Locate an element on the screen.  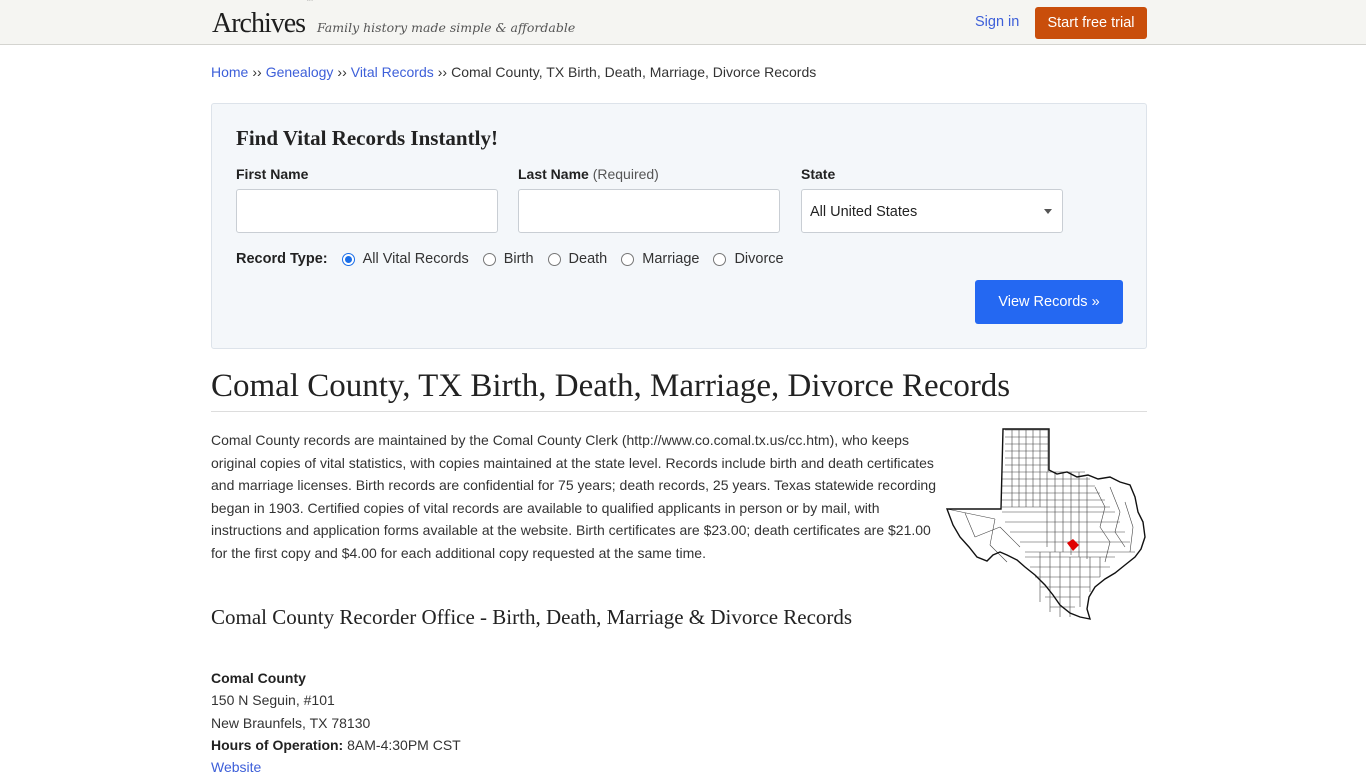
radio-all-vital-records: All Vital Records is located at coordinates (405, 259).